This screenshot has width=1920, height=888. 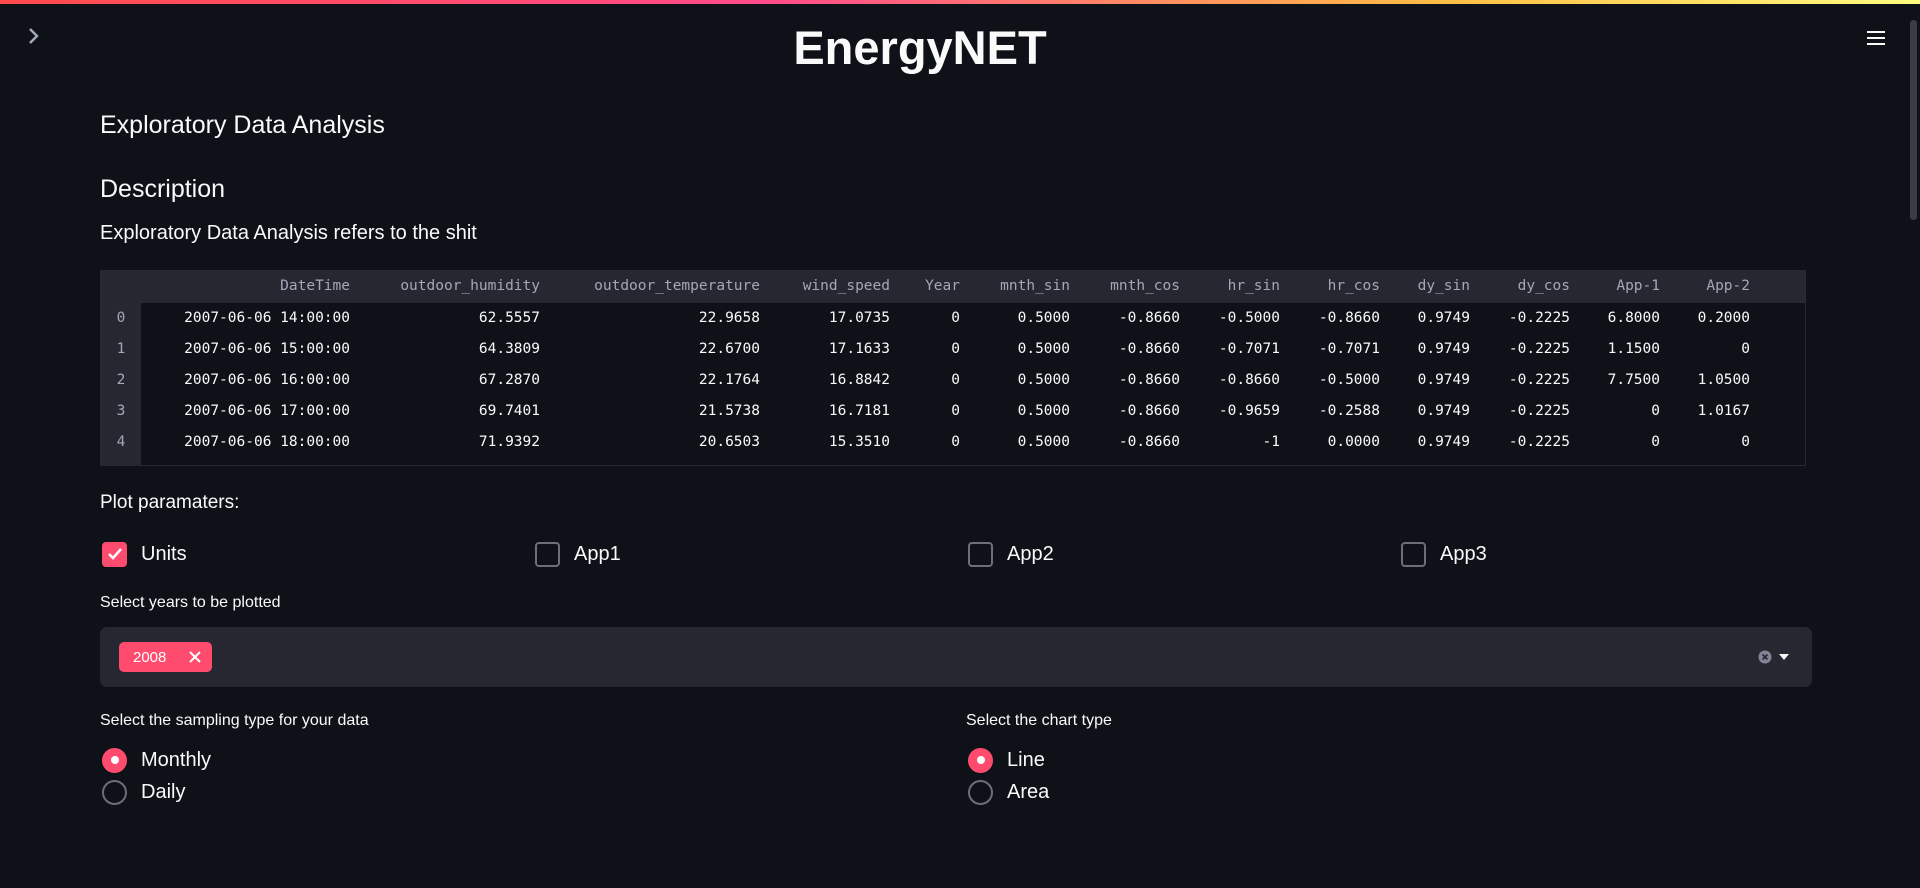 What do you see at coordinates (114, 792) in the screenshot?
I see `radio-daily-dot` at bounding box center [114, 792].